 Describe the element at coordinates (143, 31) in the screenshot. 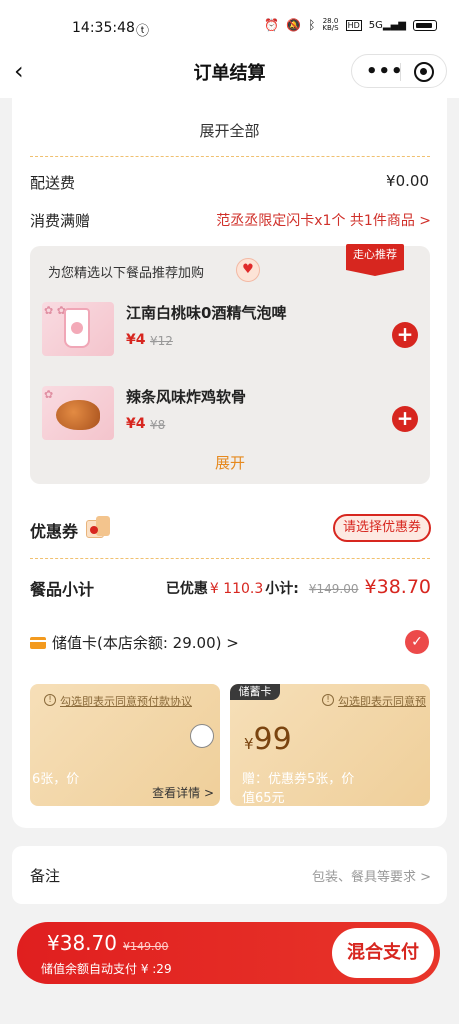

I see `app-notification-icon: ⓣ` at that location.